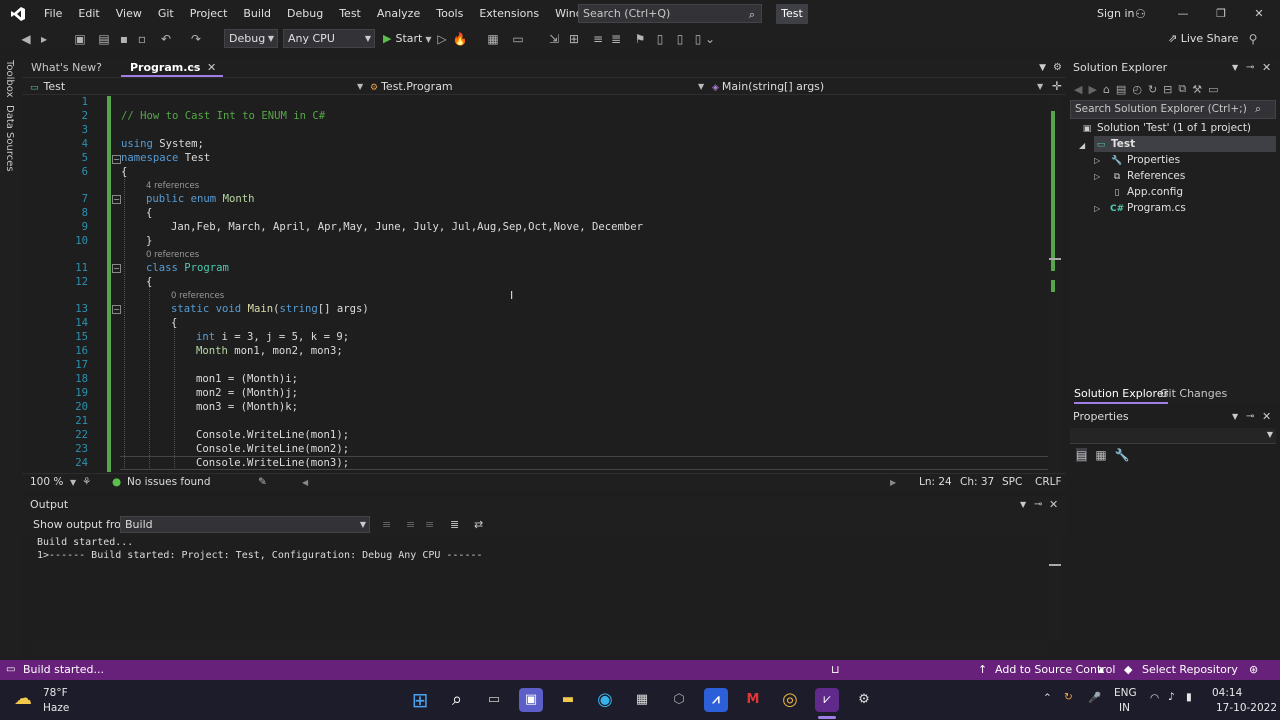 The width and height of the screenshot is (1280, 720). What do you see at coordinates (169, 482) in the screenshot?
I see `issues-status: No issues found` at bounding box center [169, 482].